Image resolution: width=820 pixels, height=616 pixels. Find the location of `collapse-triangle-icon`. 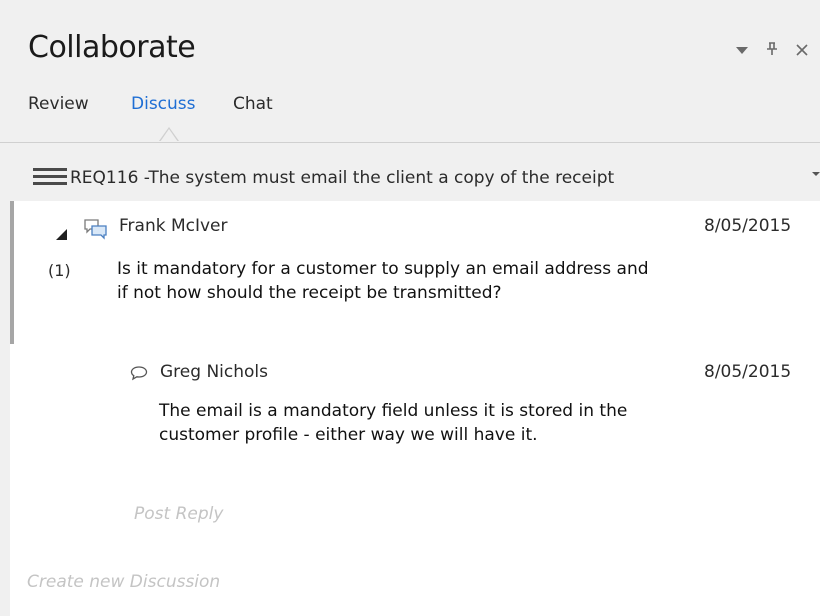

collapse-triangle-icon is located at coordinates (61, 234).